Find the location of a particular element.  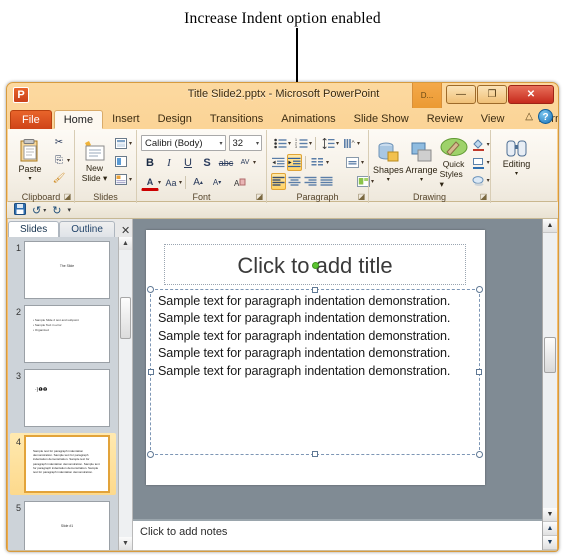

cut-button: ✂ is located at coordinates (59, 142).